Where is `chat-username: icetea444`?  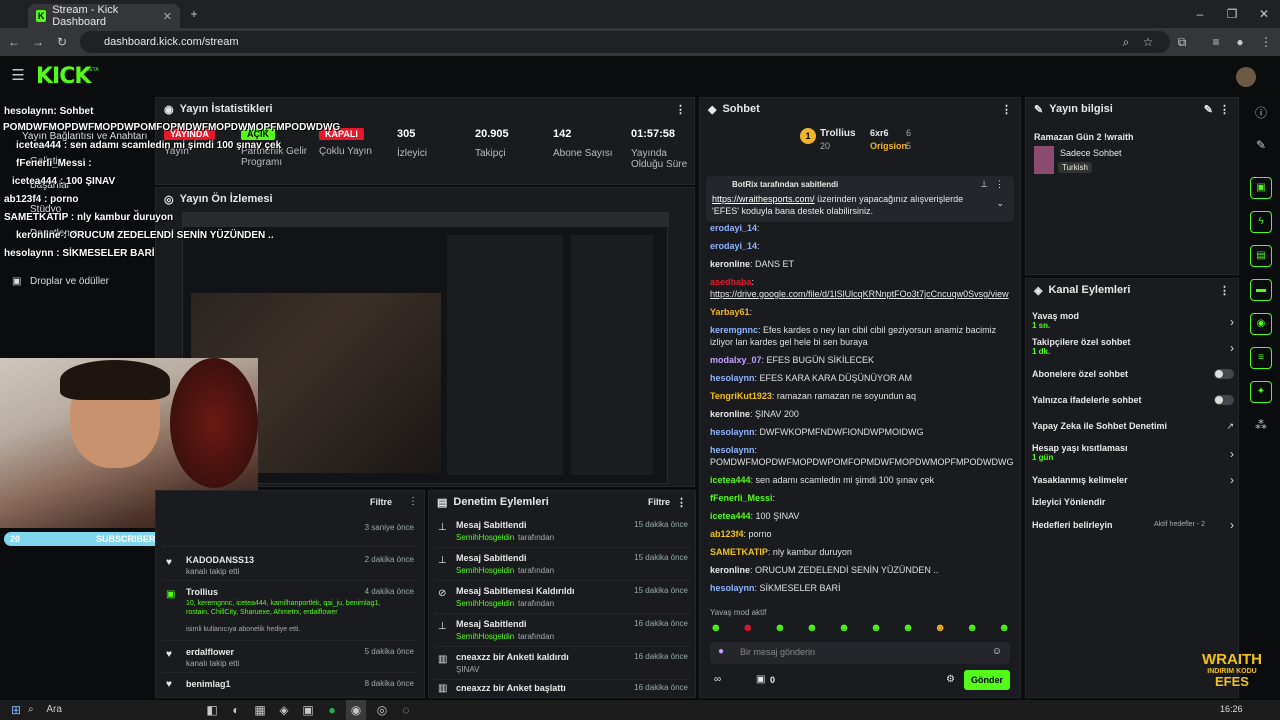
chat-username: icetea444 is located at coordinates (730, 516).